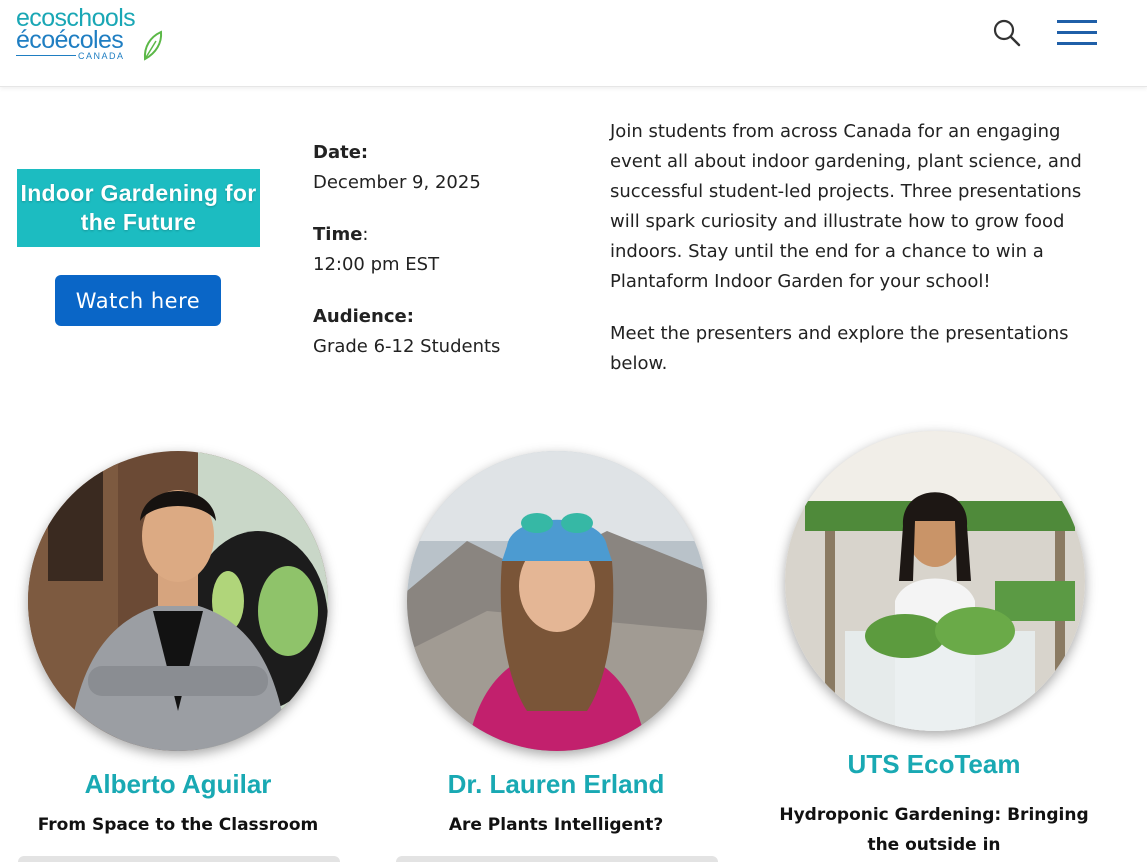  What do you see at coordinates (376, 264) in the screenshot?
I see `time-value: 12:00 pm EST` at bounding box center [376, 264].